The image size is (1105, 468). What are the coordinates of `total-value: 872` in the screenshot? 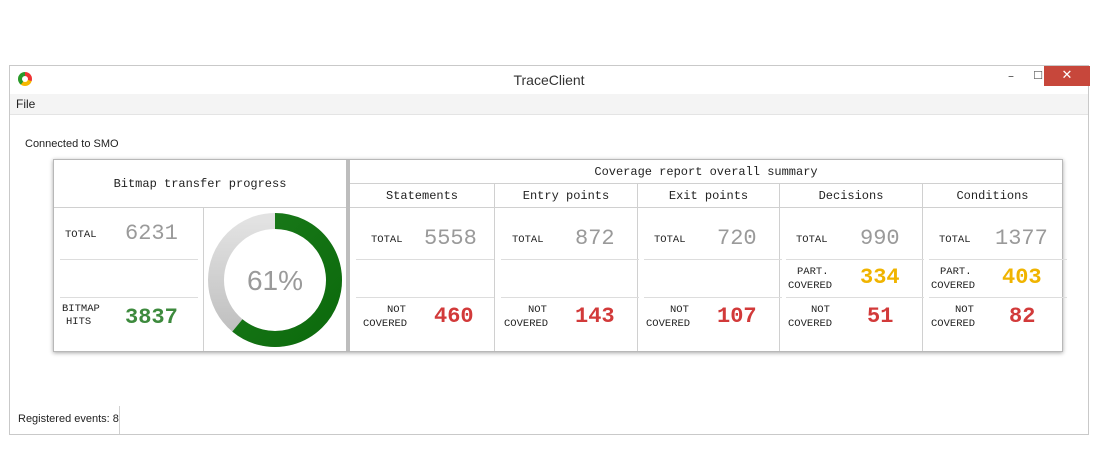 It's located at (595, 238).